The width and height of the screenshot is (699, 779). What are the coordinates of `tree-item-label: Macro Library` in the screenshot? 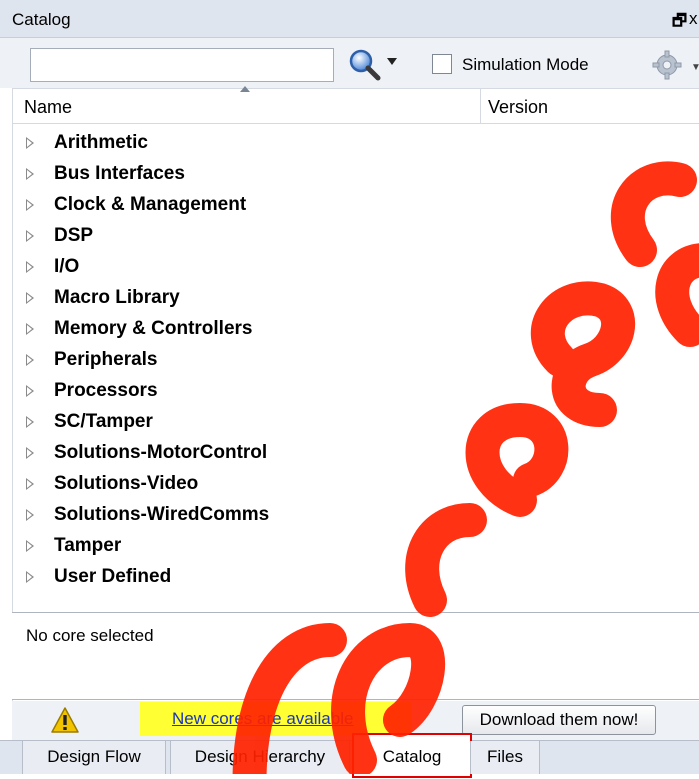 It's located at (117, 297).